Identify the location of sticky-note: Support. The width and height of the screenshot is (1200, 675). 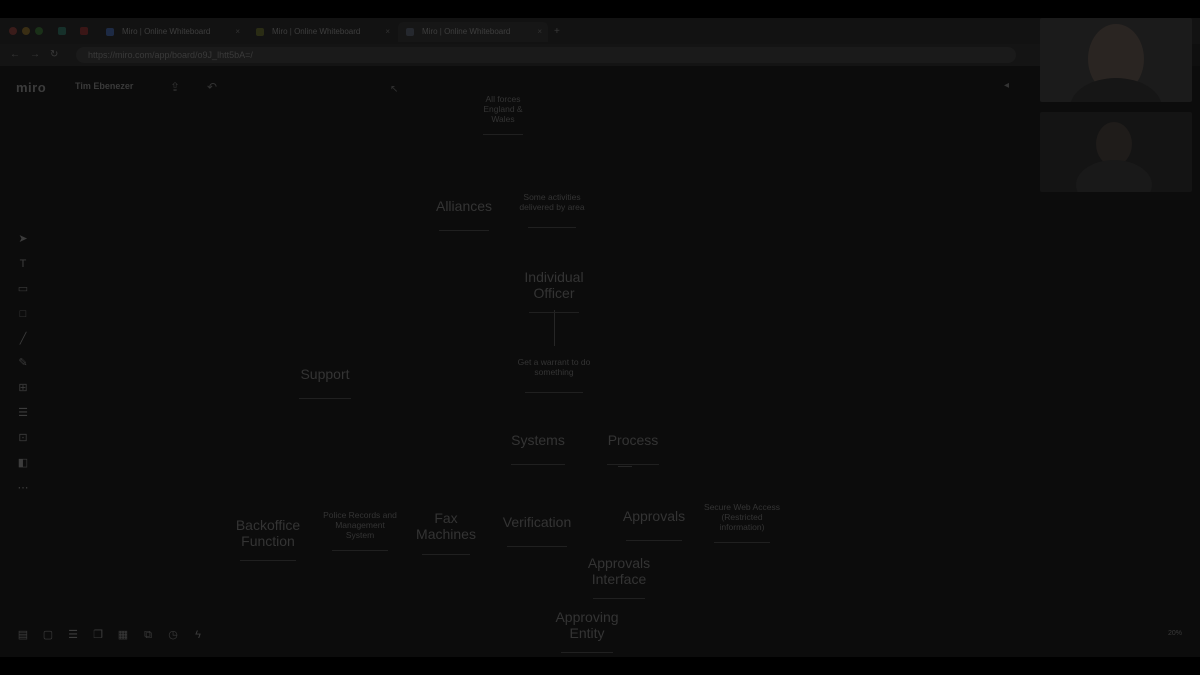
(325, 375).